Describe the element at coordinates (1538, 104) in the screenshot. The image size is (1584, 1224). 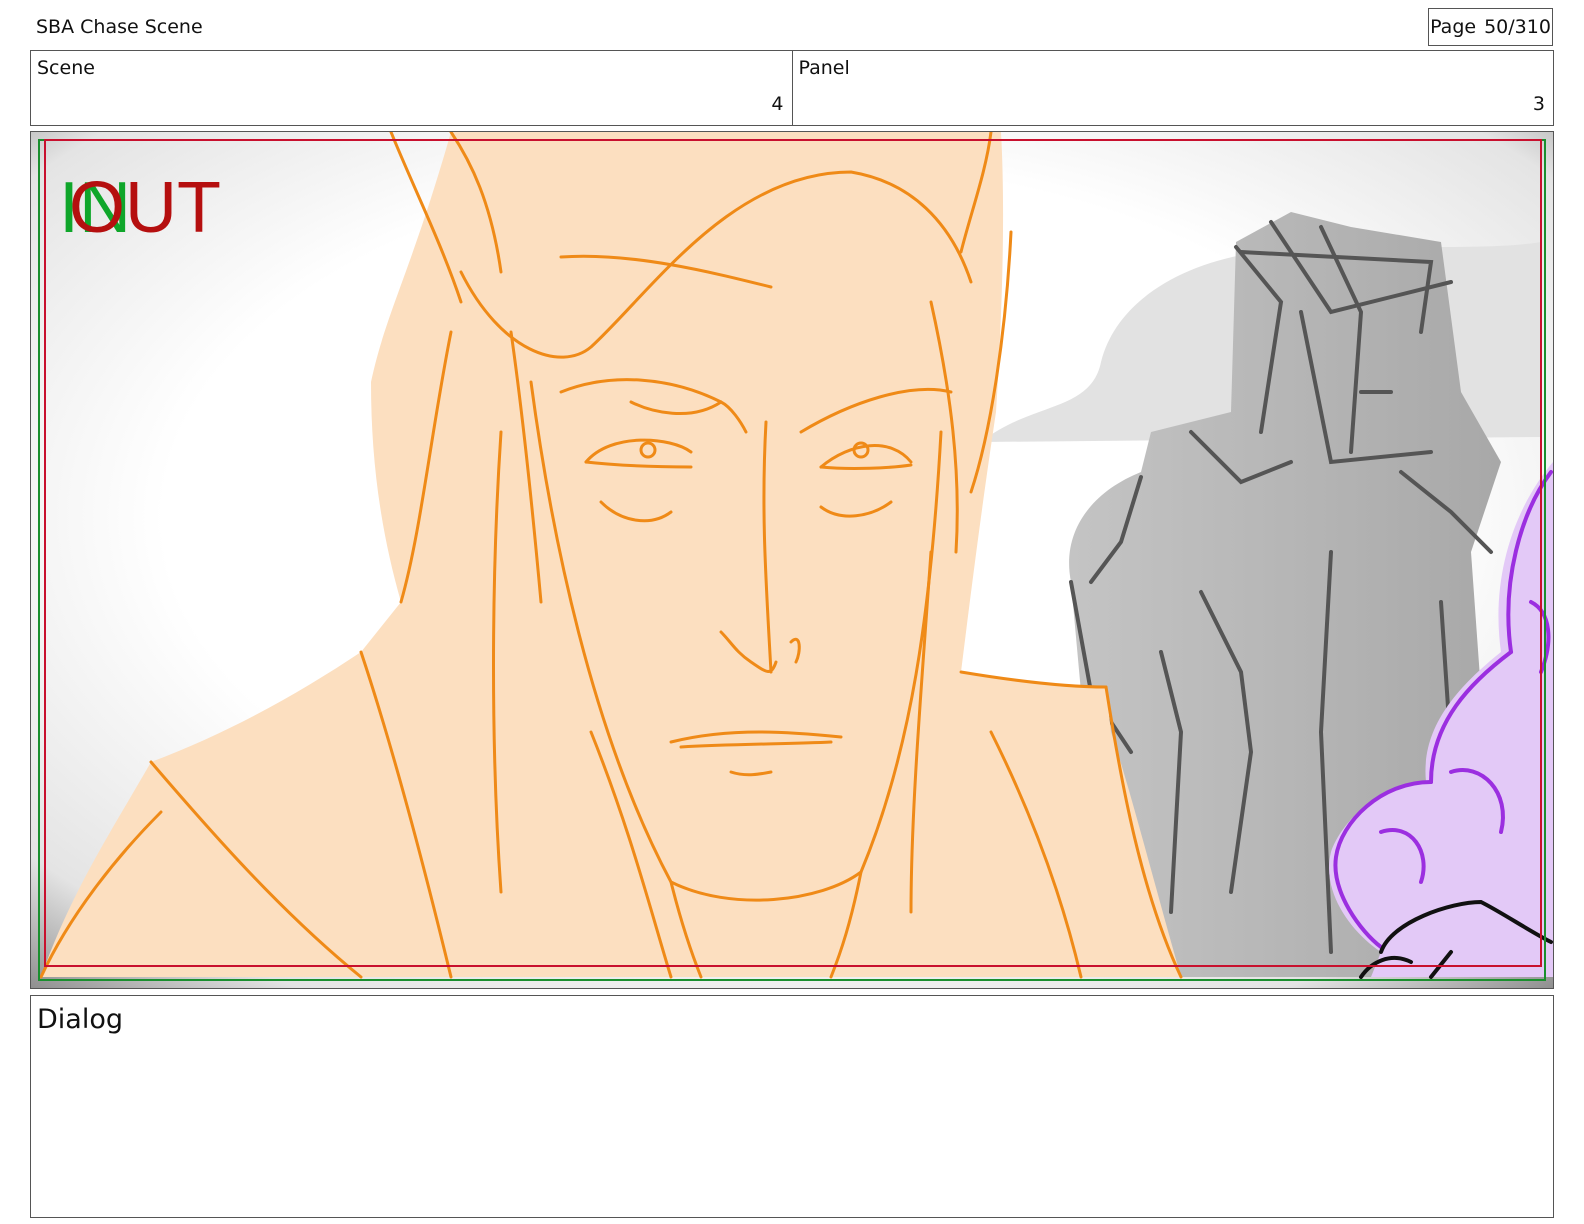
I see `panel-value: 3` at that location.